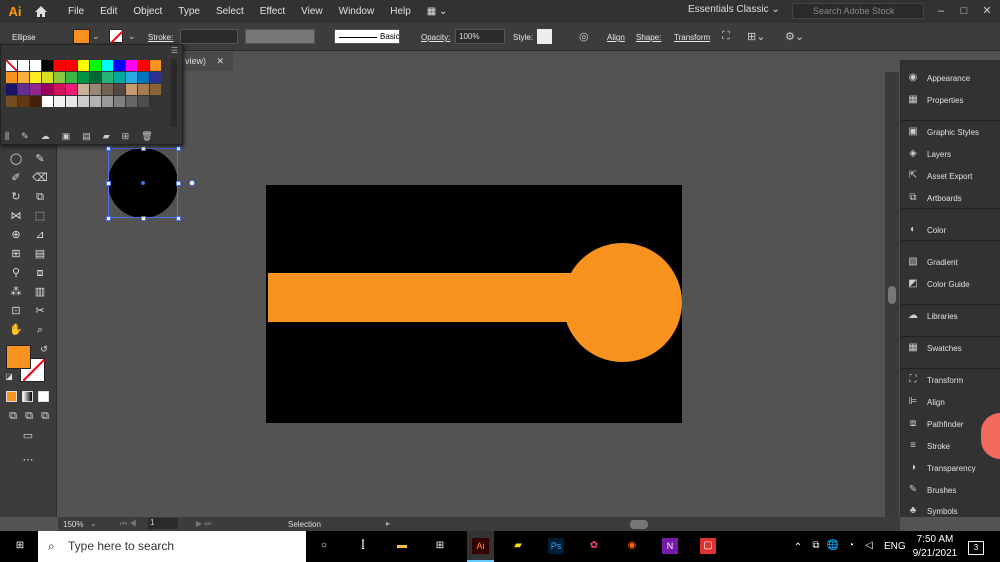  I want to click on stock-search-input: Search Adobe Stock, so click(858, 11).